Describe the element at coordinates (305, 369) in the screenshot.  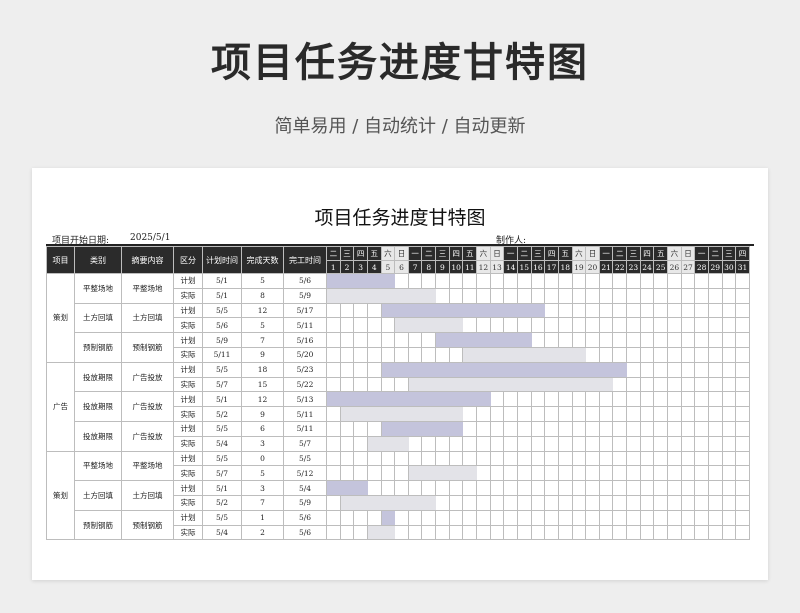
I see `end-date-cell: 5/23` at that location.